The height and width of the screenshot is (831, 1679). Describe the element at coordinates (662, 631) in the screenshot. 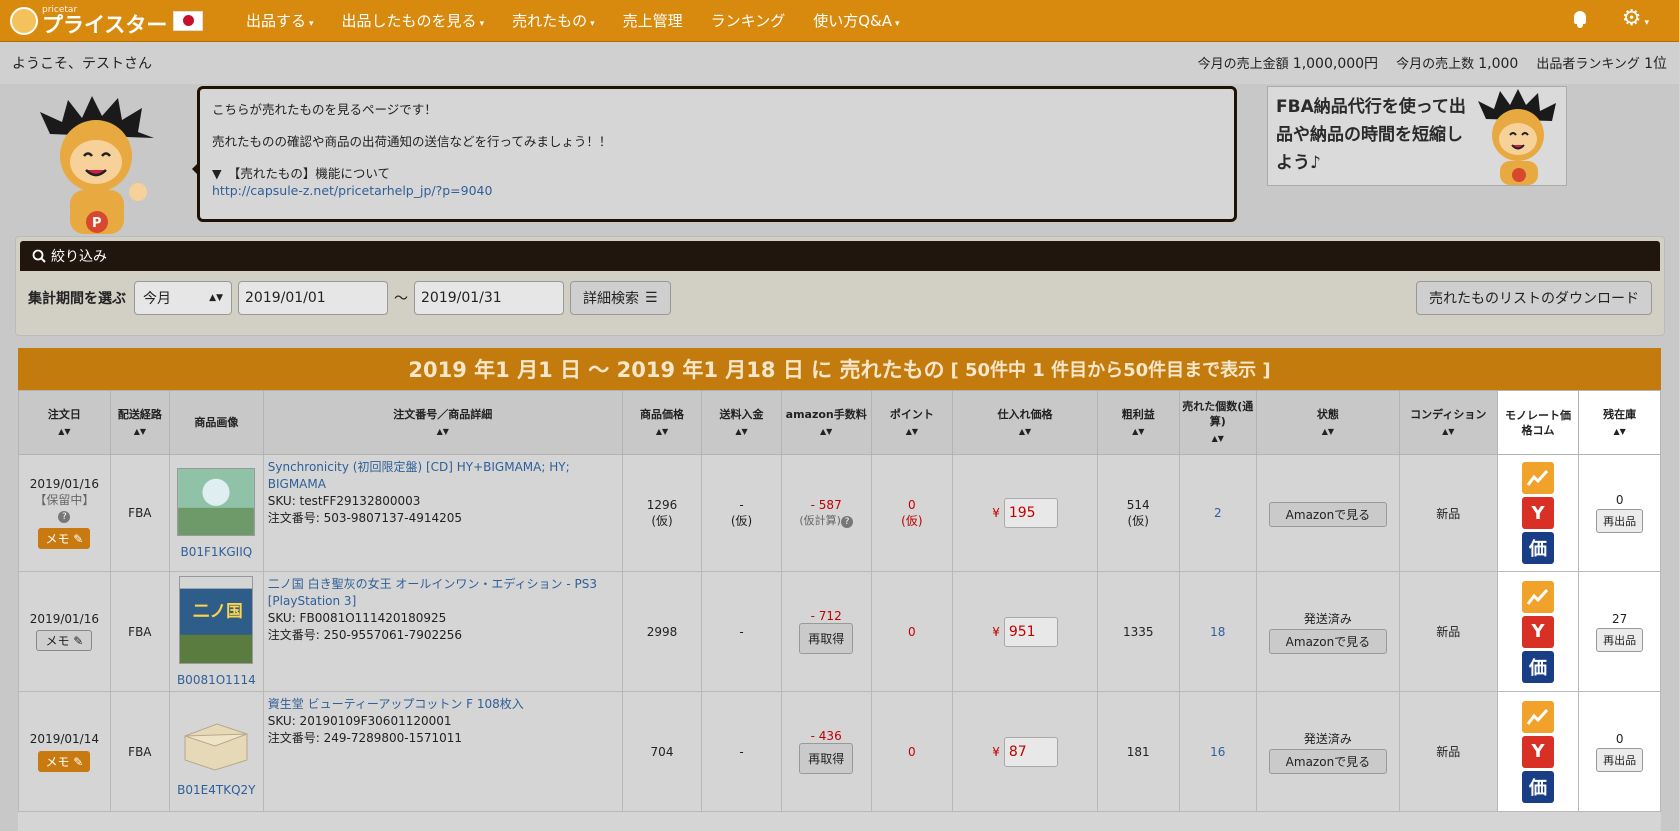

I see `product-price: 2998` at that location.